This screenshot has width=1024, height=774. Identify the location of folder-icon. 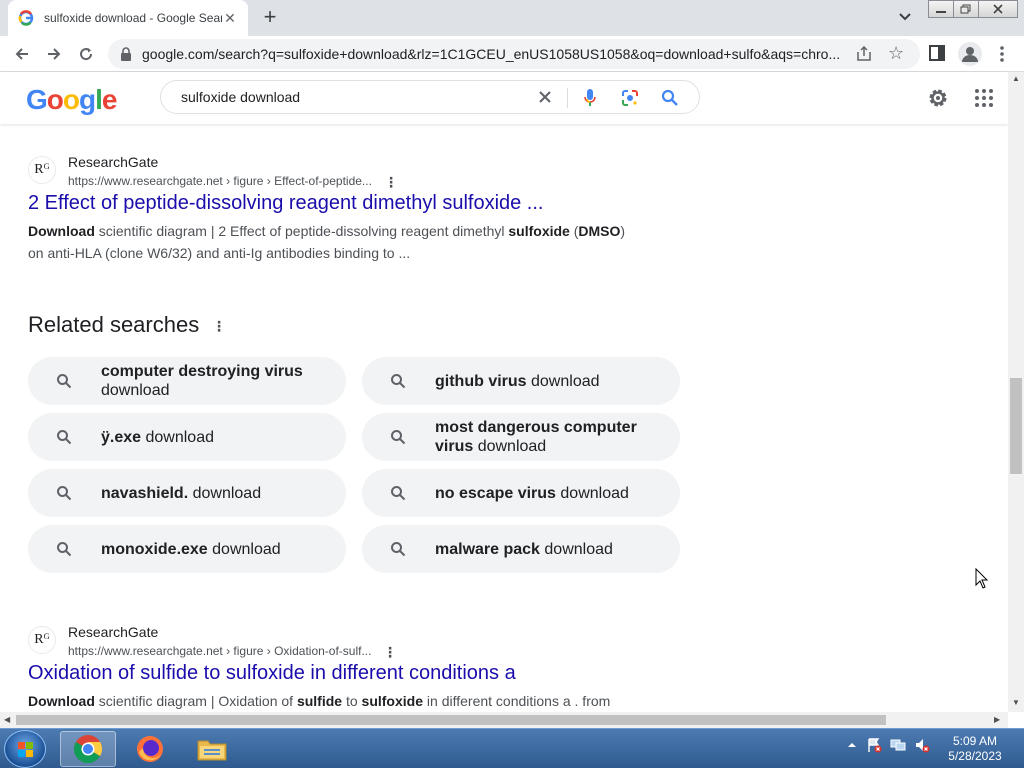
(212, 750).